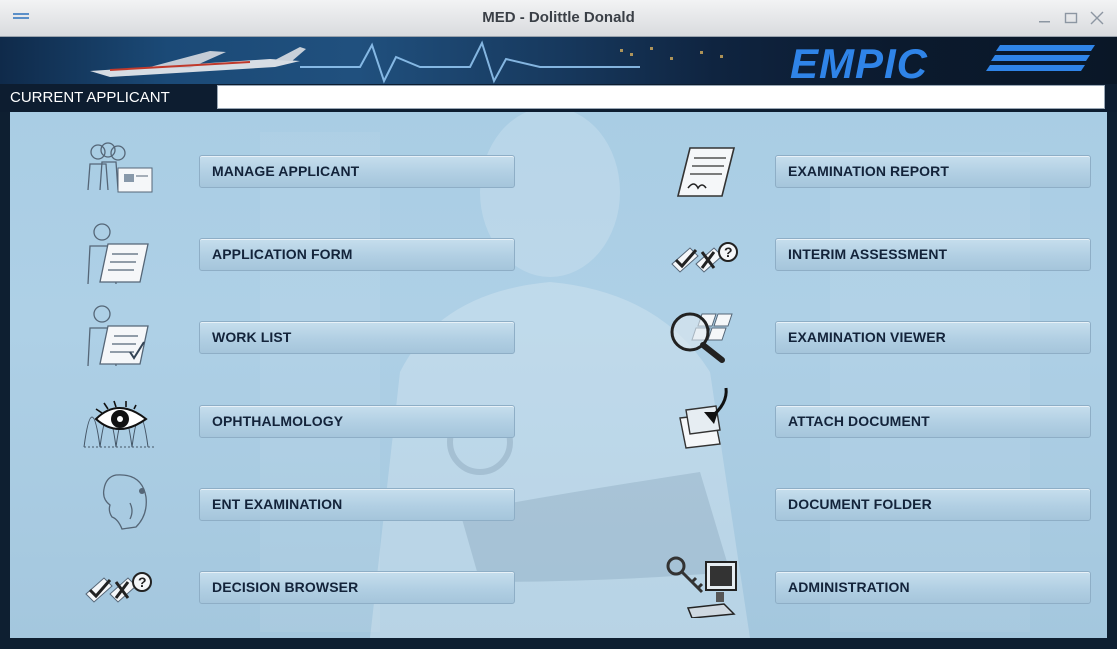 The image size is (1117, 649). Describe the element at coordinates (1112, 375) in the screenshot. I see `window-frame-right` at that location.